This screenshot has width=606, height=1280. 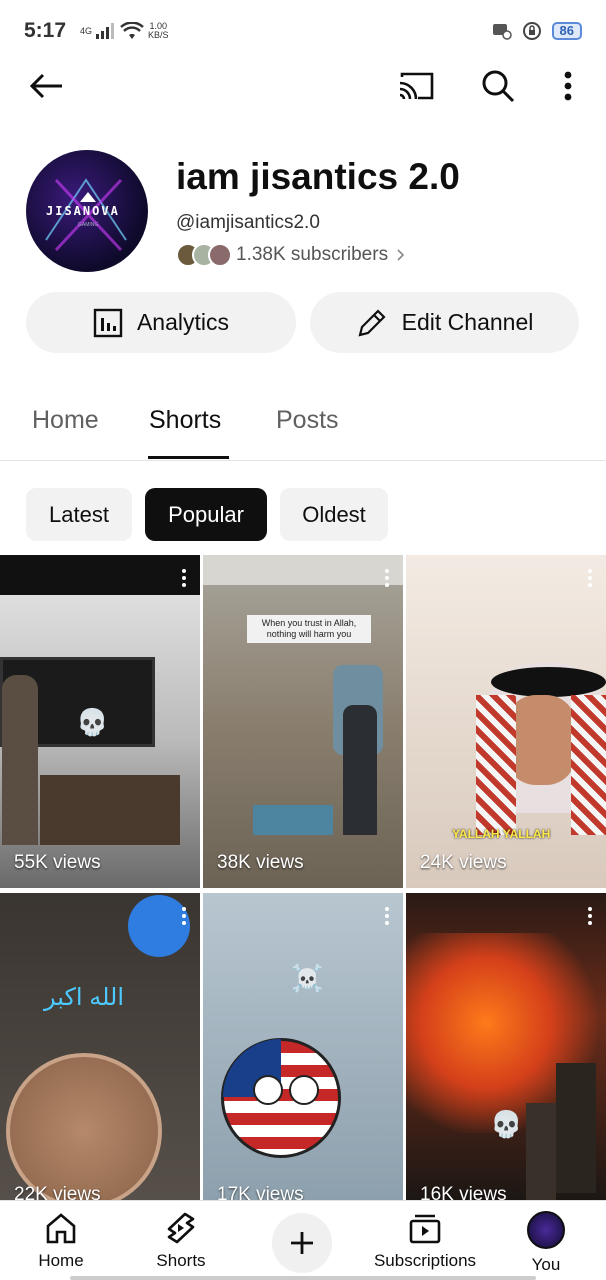 I want to click on chip-latest: Latest, so click(x=79, y=514).